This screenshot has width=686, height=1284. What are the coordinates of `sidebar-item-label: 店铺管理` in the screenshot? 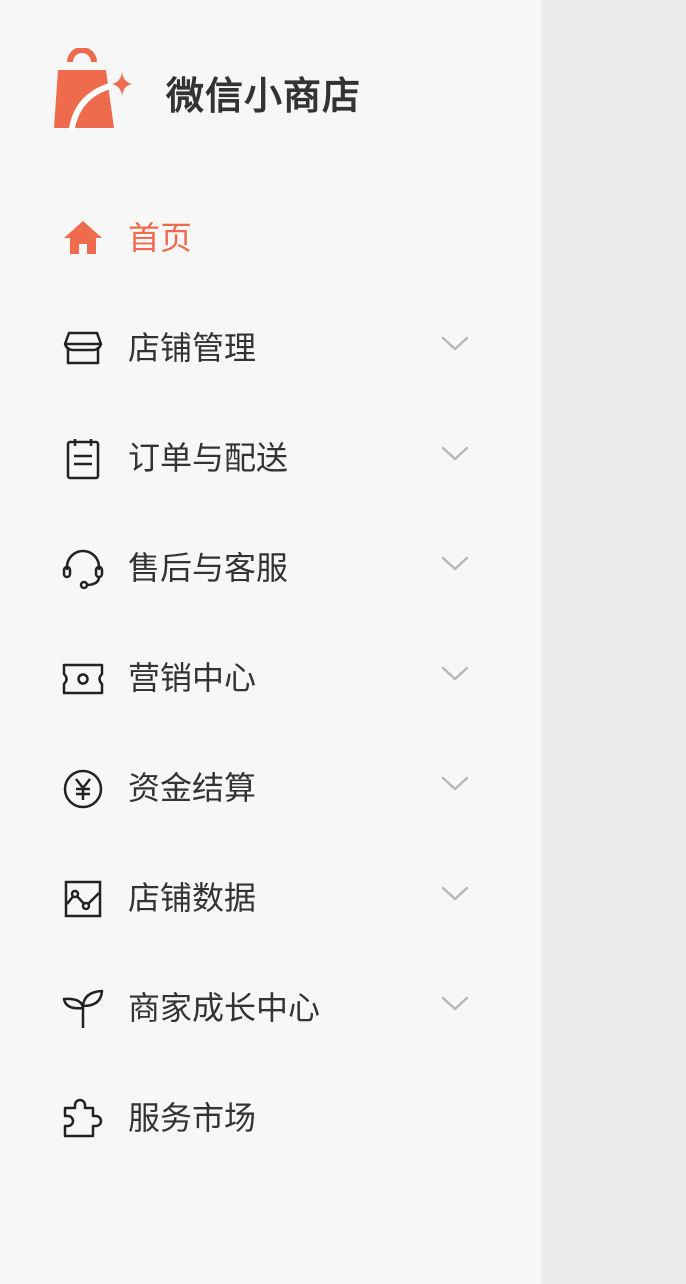 It's located at (192, 348).